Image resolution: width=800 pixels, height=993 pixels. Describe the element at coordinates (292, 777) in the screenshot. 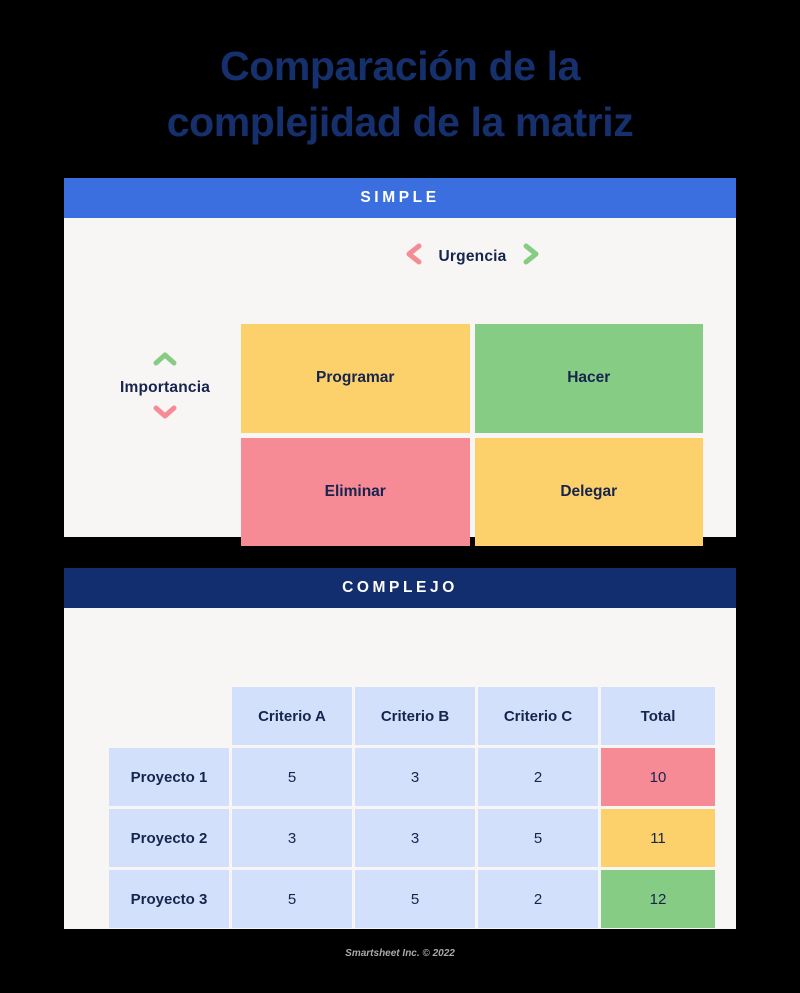

I see `cell-p1-criterio-a: 5` at that location.